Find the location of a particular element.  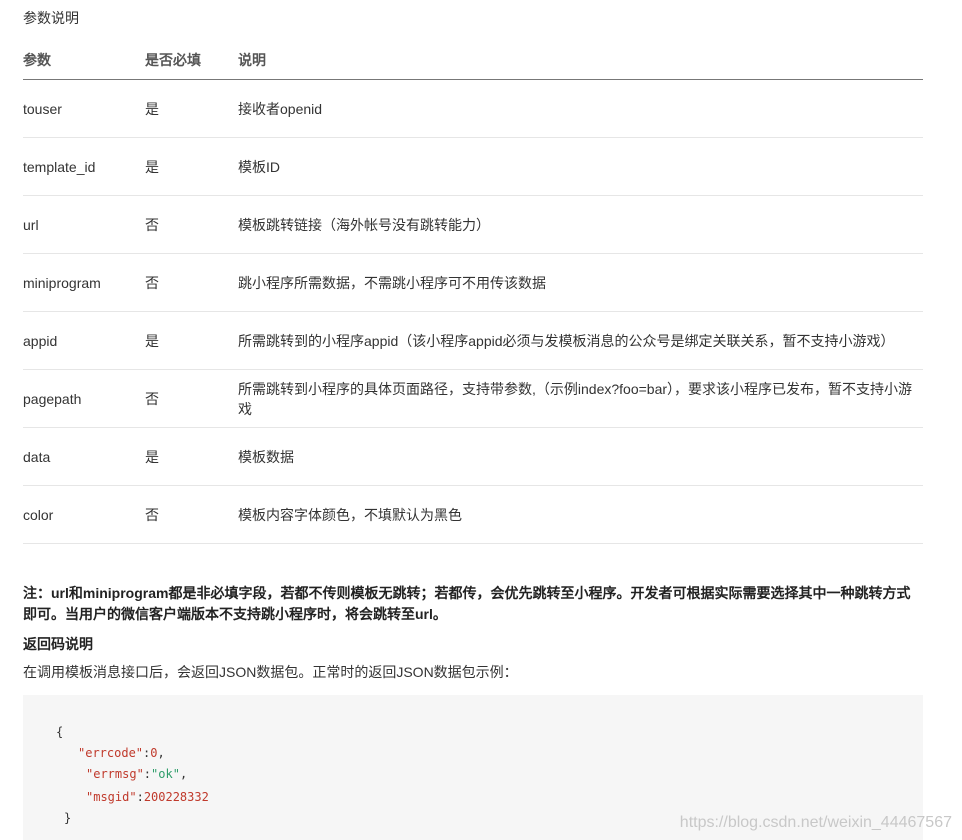

desc-cell: 模板内容字体颜色，不填默认为黑色 is located at coordinates (580, 514).